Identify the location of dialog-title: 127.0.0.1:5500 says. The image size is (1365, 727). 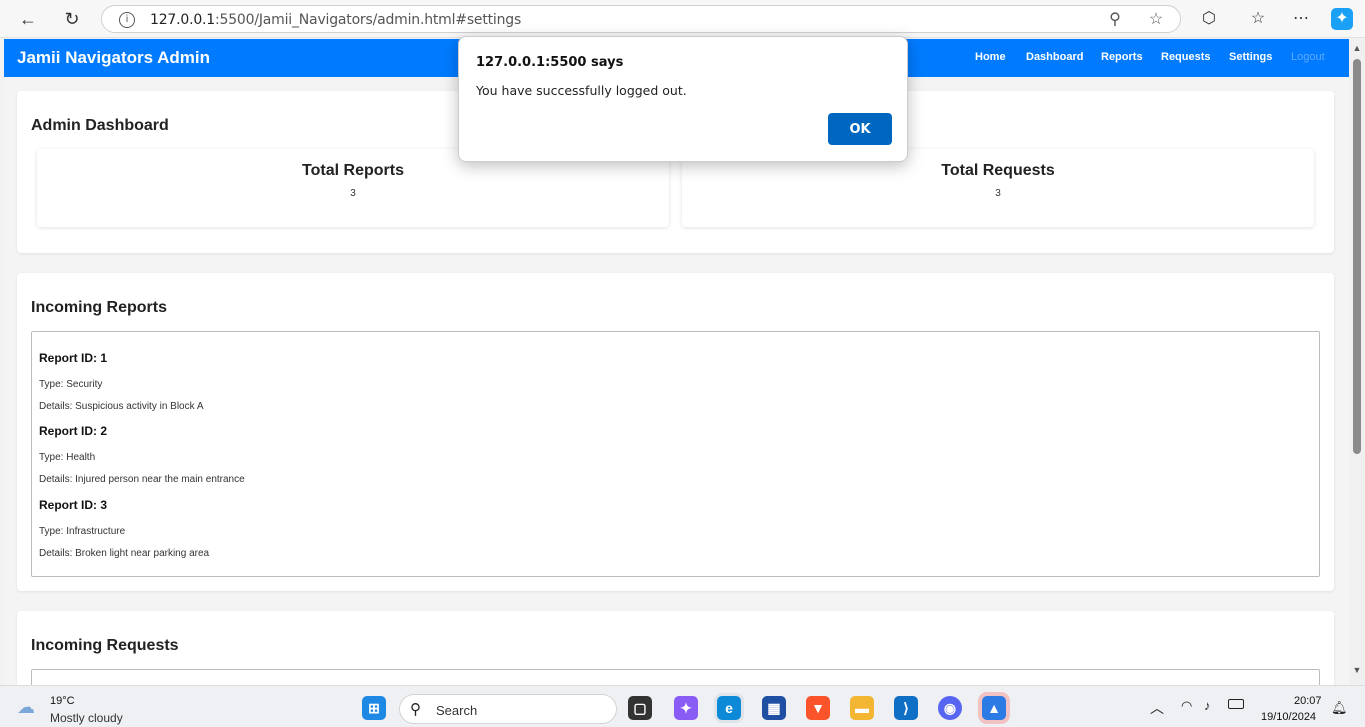
(550, 62).